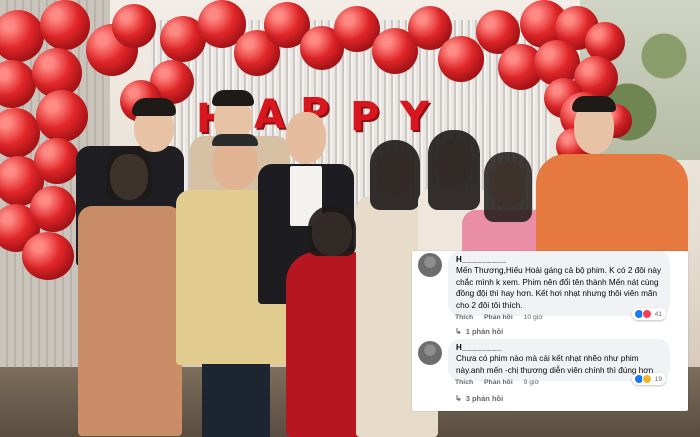 The width and height of the screenshot is (700, 437). Describe the element at coordinates (559, 260) in the screenshot. I see `comment-author: H_________` at that location.